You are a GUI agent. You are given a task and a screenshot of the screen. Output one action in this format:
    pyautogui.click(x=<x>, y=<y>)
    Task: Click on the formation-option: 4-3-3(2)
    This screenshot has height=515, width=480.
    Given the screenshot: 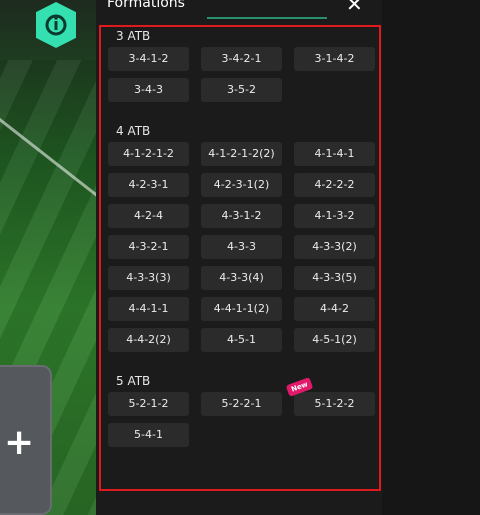 What is the action you would take?
    pyautogui.click(x=334, y=247)
    